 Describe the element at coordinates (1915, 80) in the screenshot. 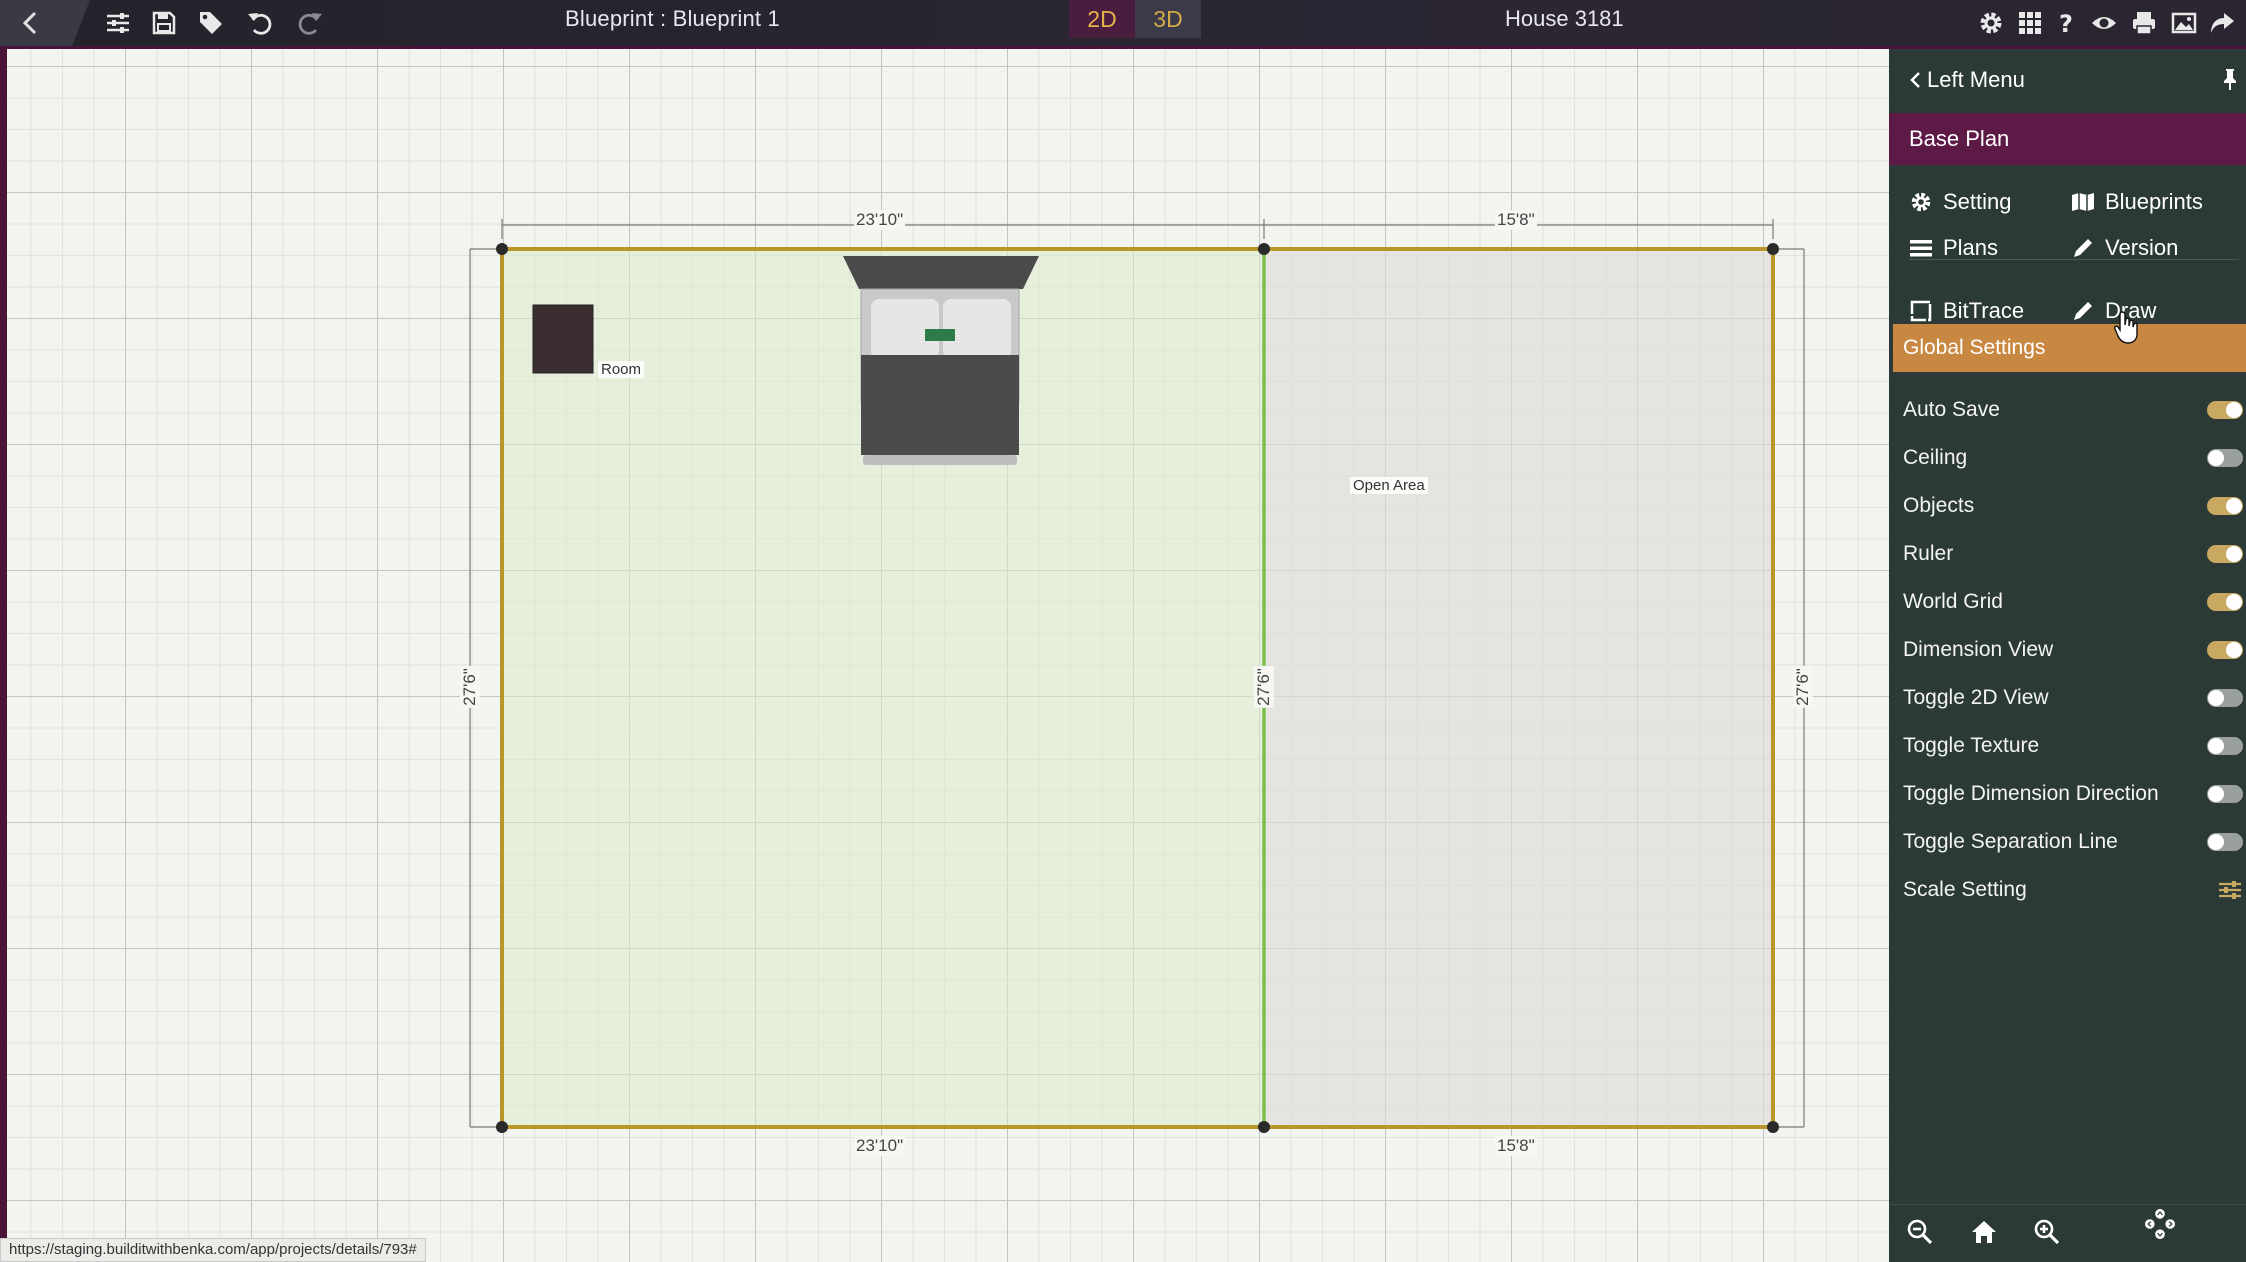

I see `chevron-left-icon` at that location.